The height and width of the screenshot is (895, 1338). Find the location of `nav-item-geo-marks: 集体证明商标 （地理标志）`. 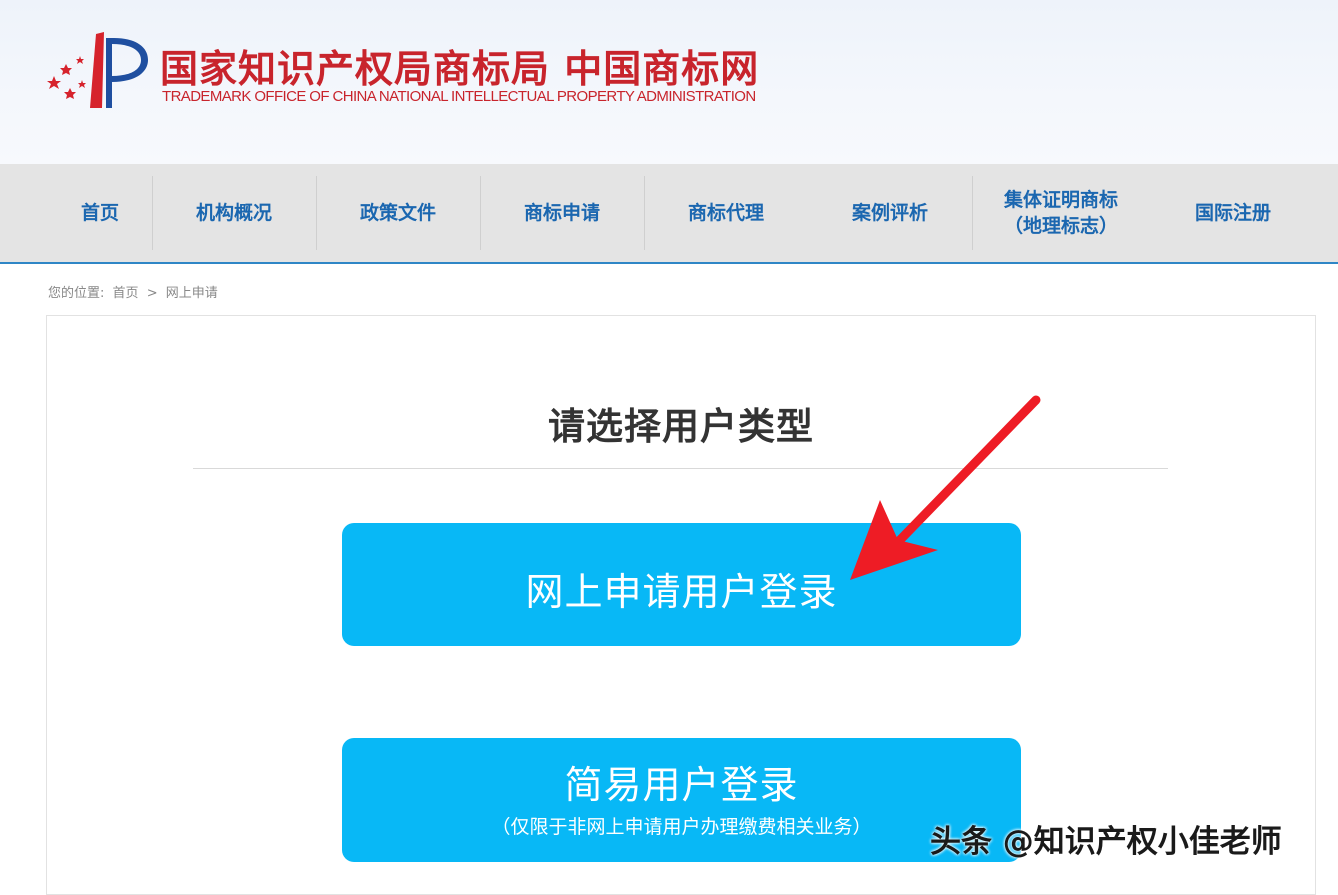

nav-item-geo-marks: 集体证明商标 （地理标志） is located at coordinates (1061, 213).